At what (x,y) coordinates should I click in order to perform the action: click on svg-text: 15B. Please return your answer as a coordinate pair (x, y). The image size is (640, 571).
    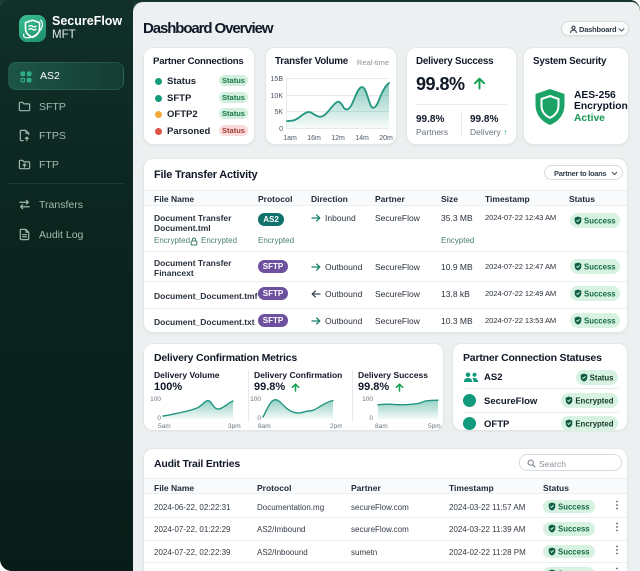
    Looking at the image, I should click on (277, 79).